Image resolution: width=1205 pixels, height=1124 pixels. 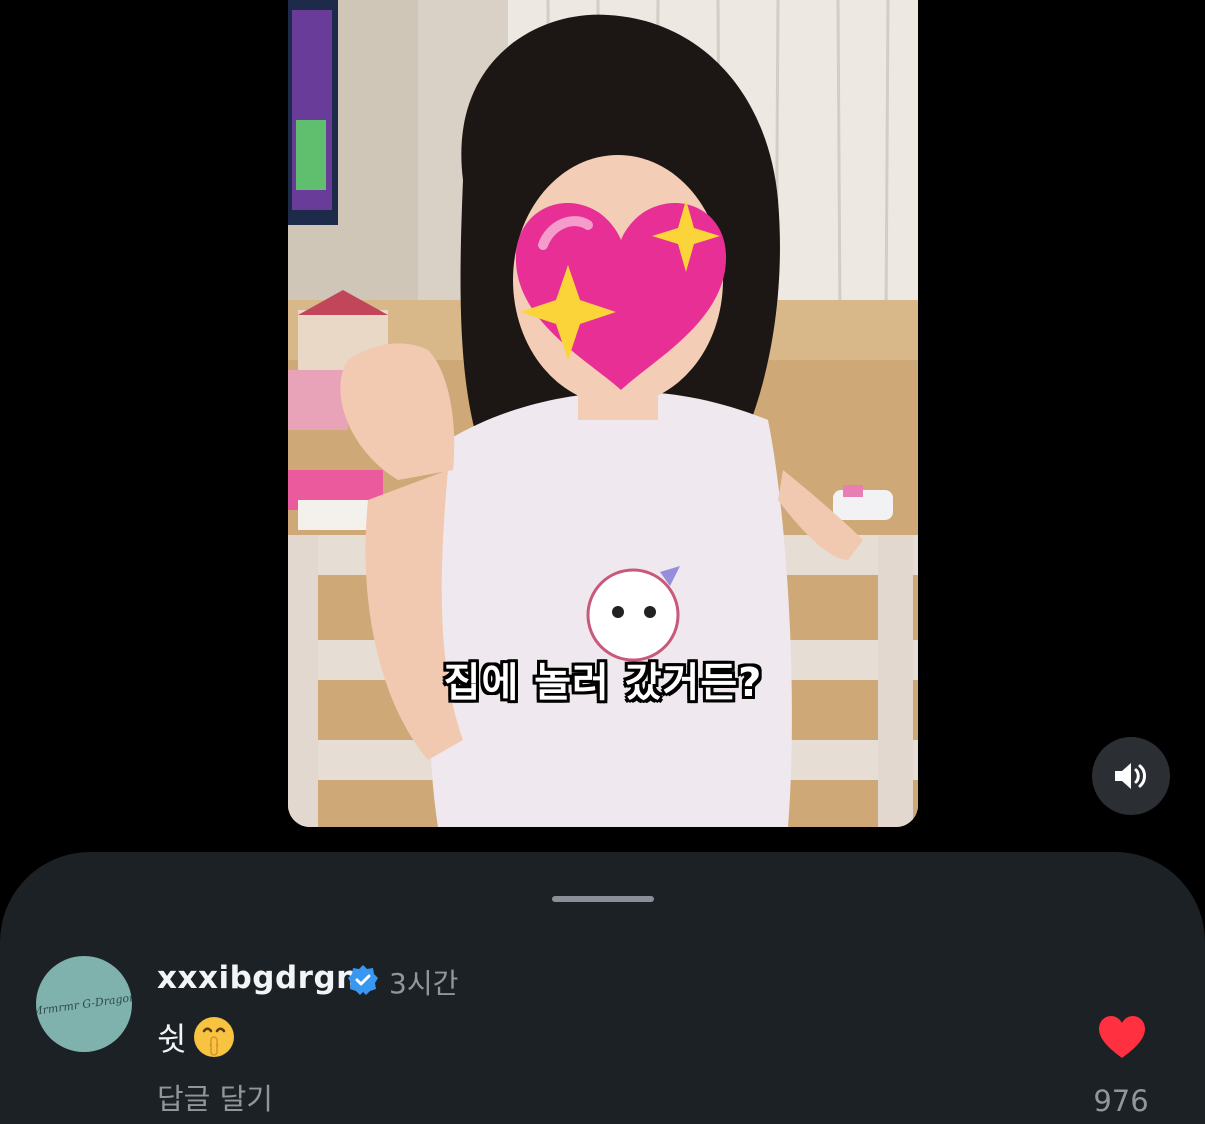 I want to click on video-caption: 집에 놀러 갔거든?, so click(x=603, y=683).